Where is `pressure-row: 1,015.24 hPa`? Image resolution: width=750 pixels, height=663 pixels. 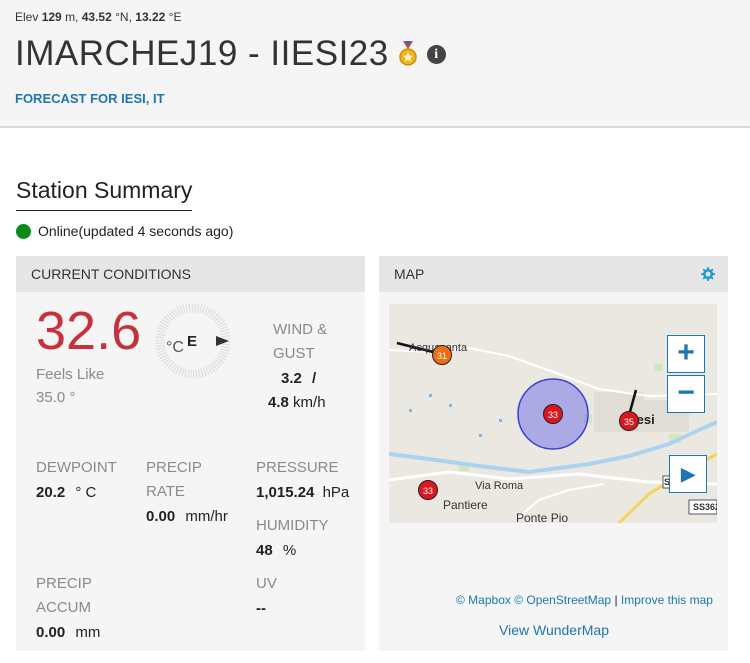
pressure-row: 1,015.24 hPa is located at coordinates (302, 492).